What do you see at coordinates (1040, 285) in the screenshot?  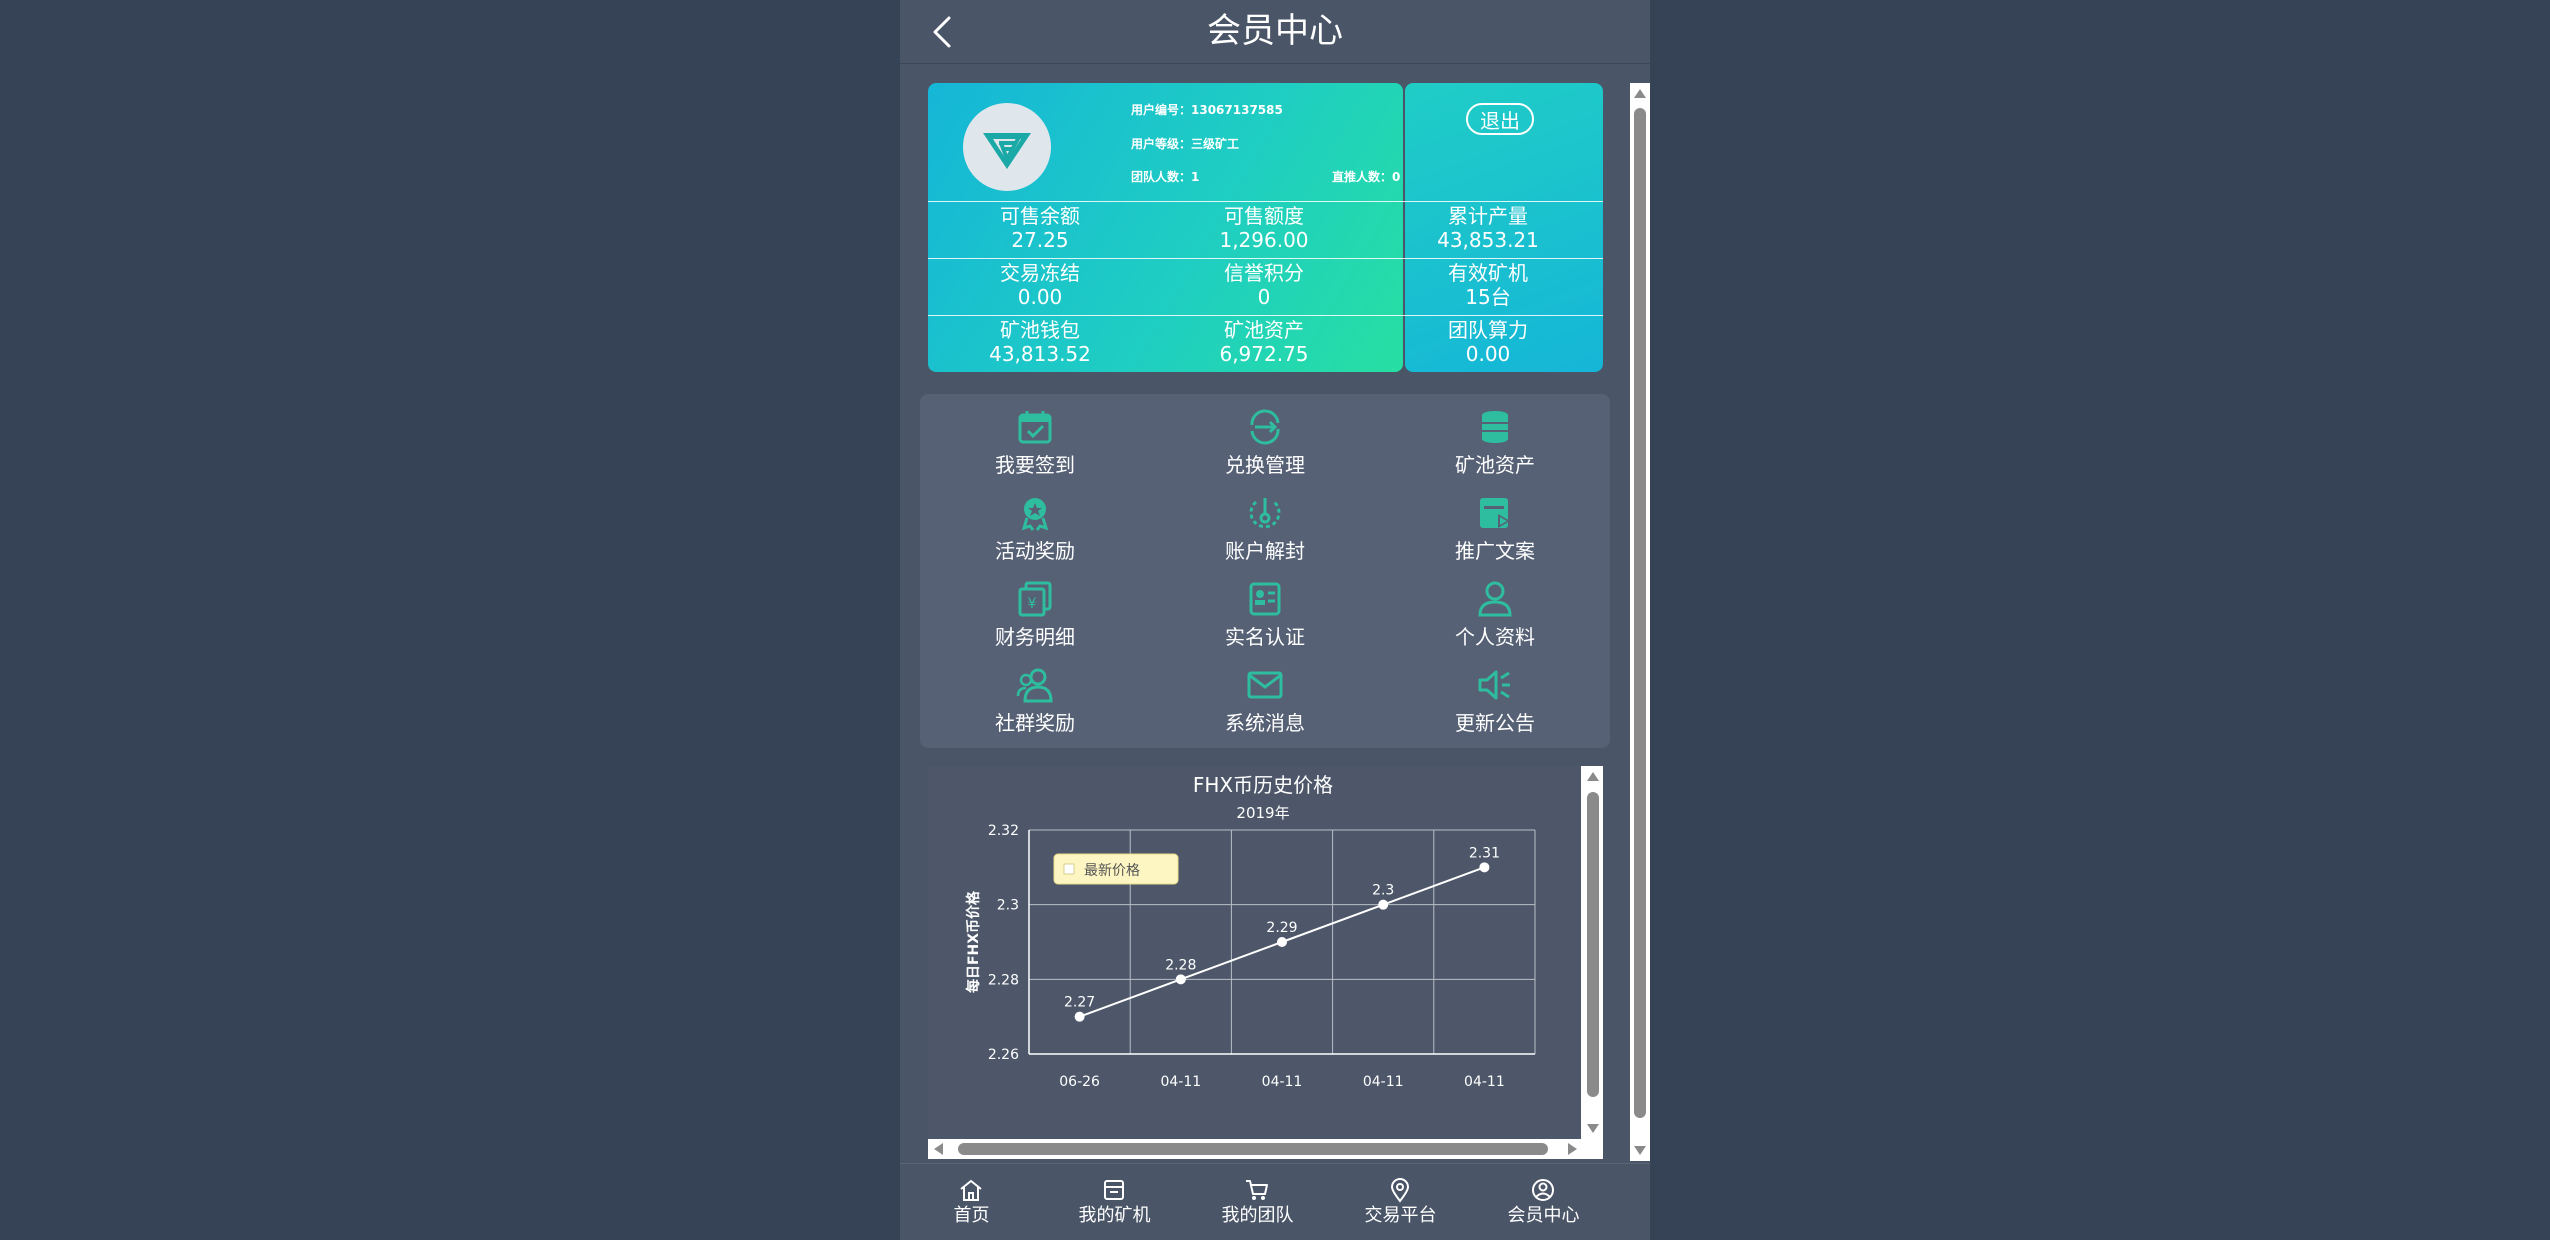 I see `stat-trade-frozen: 交易冻结 0.00` at bounding box center [1040, 285].